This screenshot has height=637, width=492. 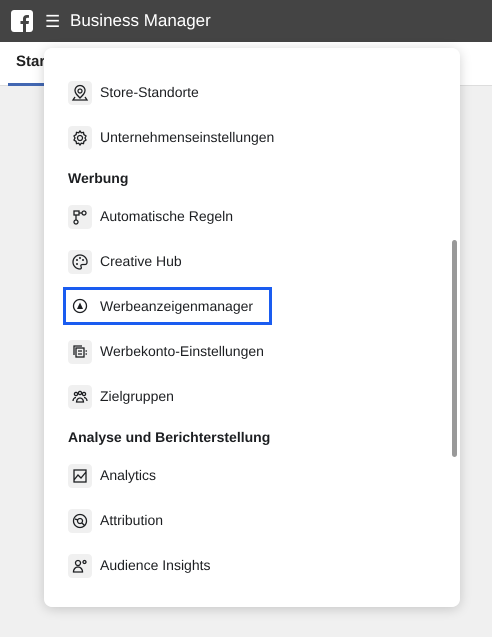 What do you see at coordinates (80, 520) in the screenshot?
I see `target-icon` at bounding box center [80, 520].